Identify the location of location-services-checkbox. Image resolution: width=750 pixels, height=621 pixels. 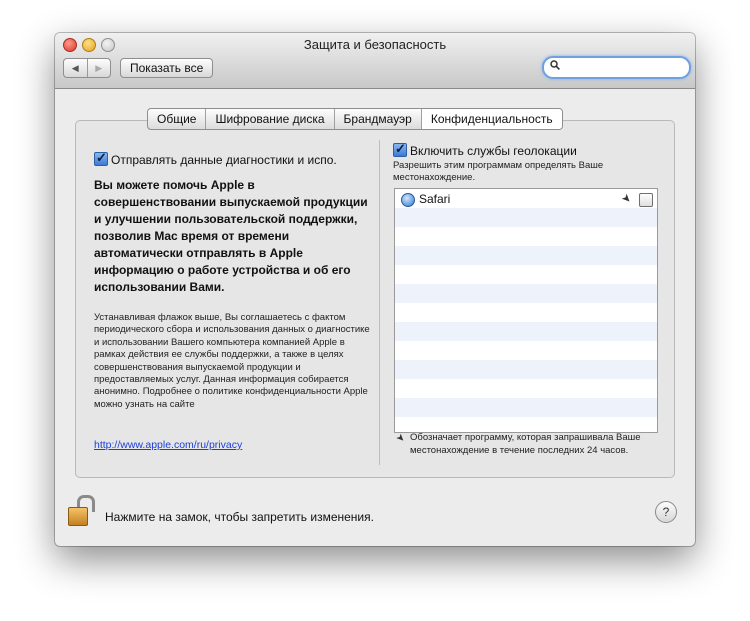
(400, 149).